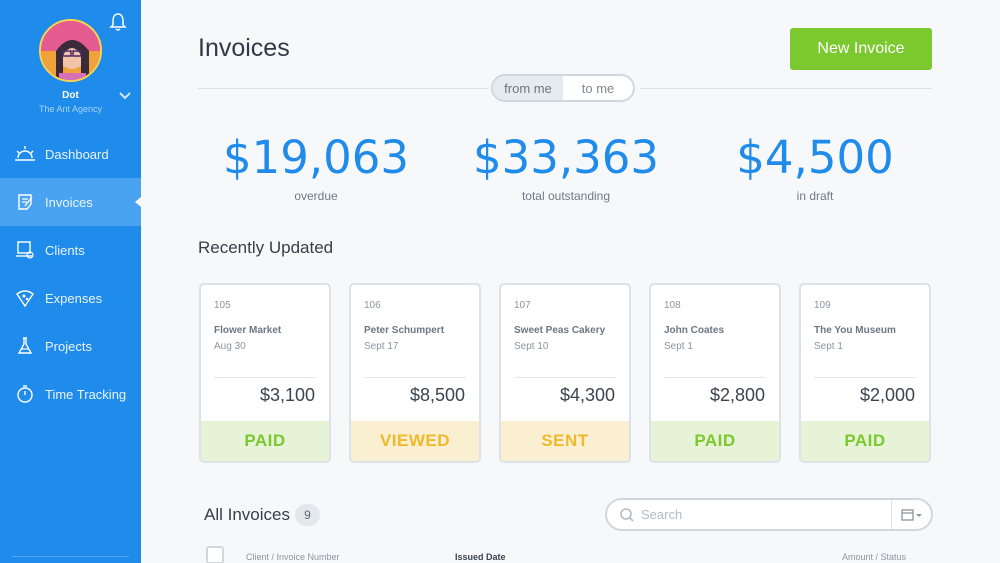  I want to click on calendar-icon, so click(911, 514).